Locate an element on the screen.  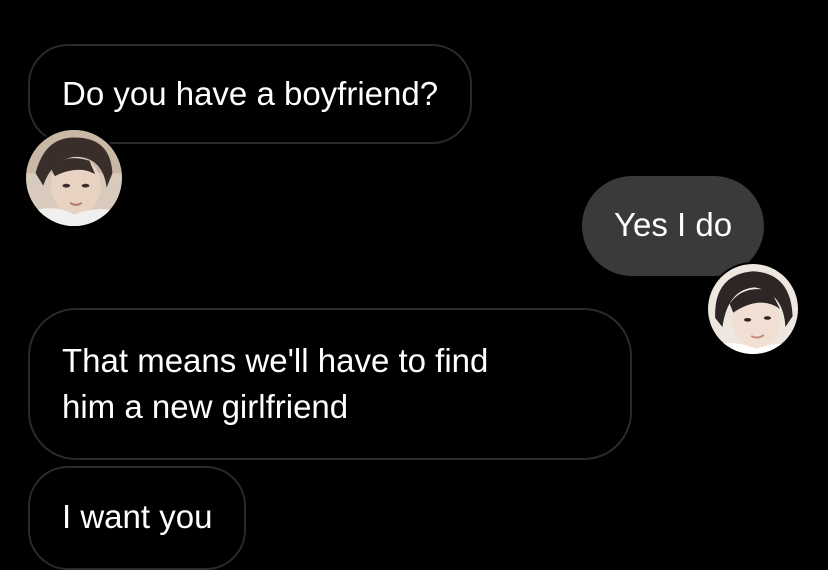
sender-avatar is located at coordinates (74, 178).